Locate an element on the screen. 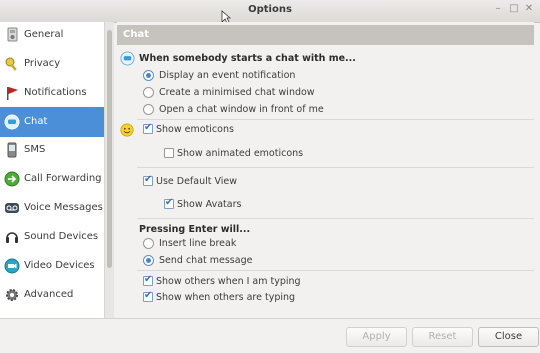  emoticon-smiley-icon is located at coordinates (127, 130).